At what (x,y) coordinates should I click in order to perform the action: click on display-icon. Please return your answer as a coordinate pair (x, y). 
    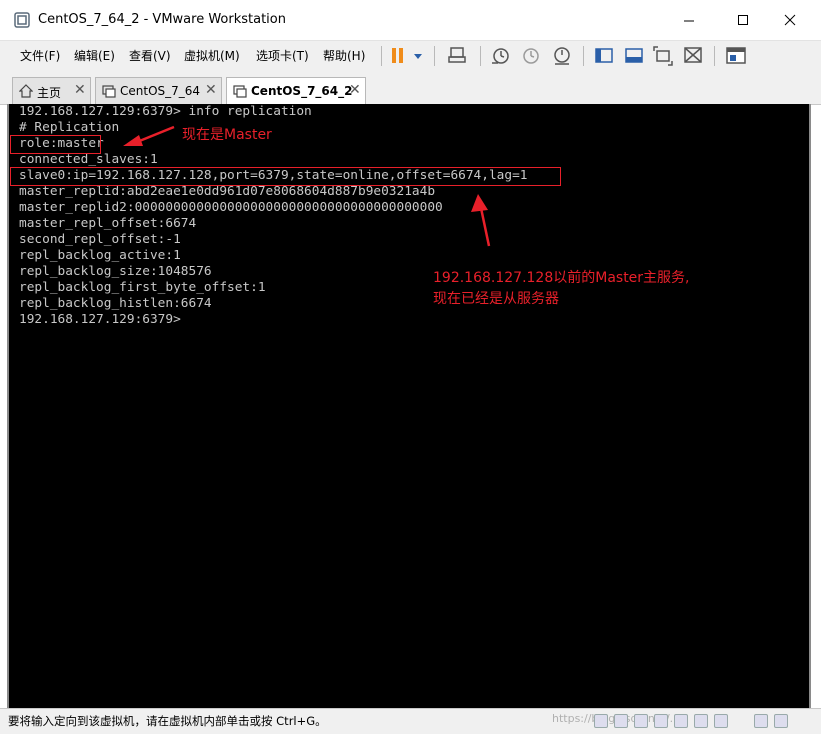
    Looking at the image, I should click on (721, 721).